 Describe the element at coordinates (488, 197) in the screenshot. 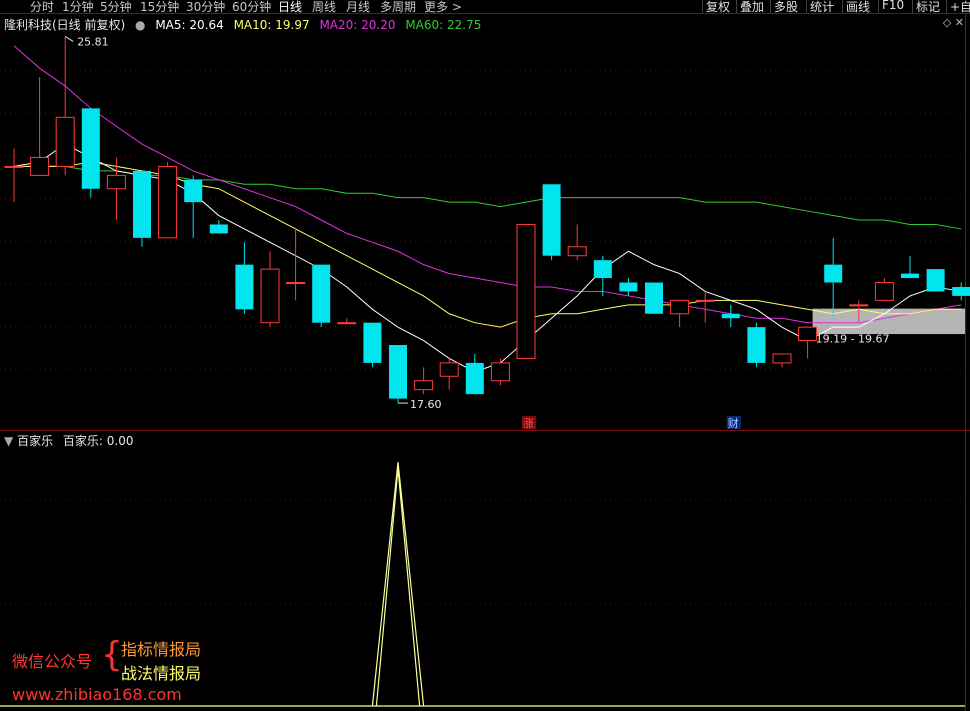

I see `ma60-line` at that location.